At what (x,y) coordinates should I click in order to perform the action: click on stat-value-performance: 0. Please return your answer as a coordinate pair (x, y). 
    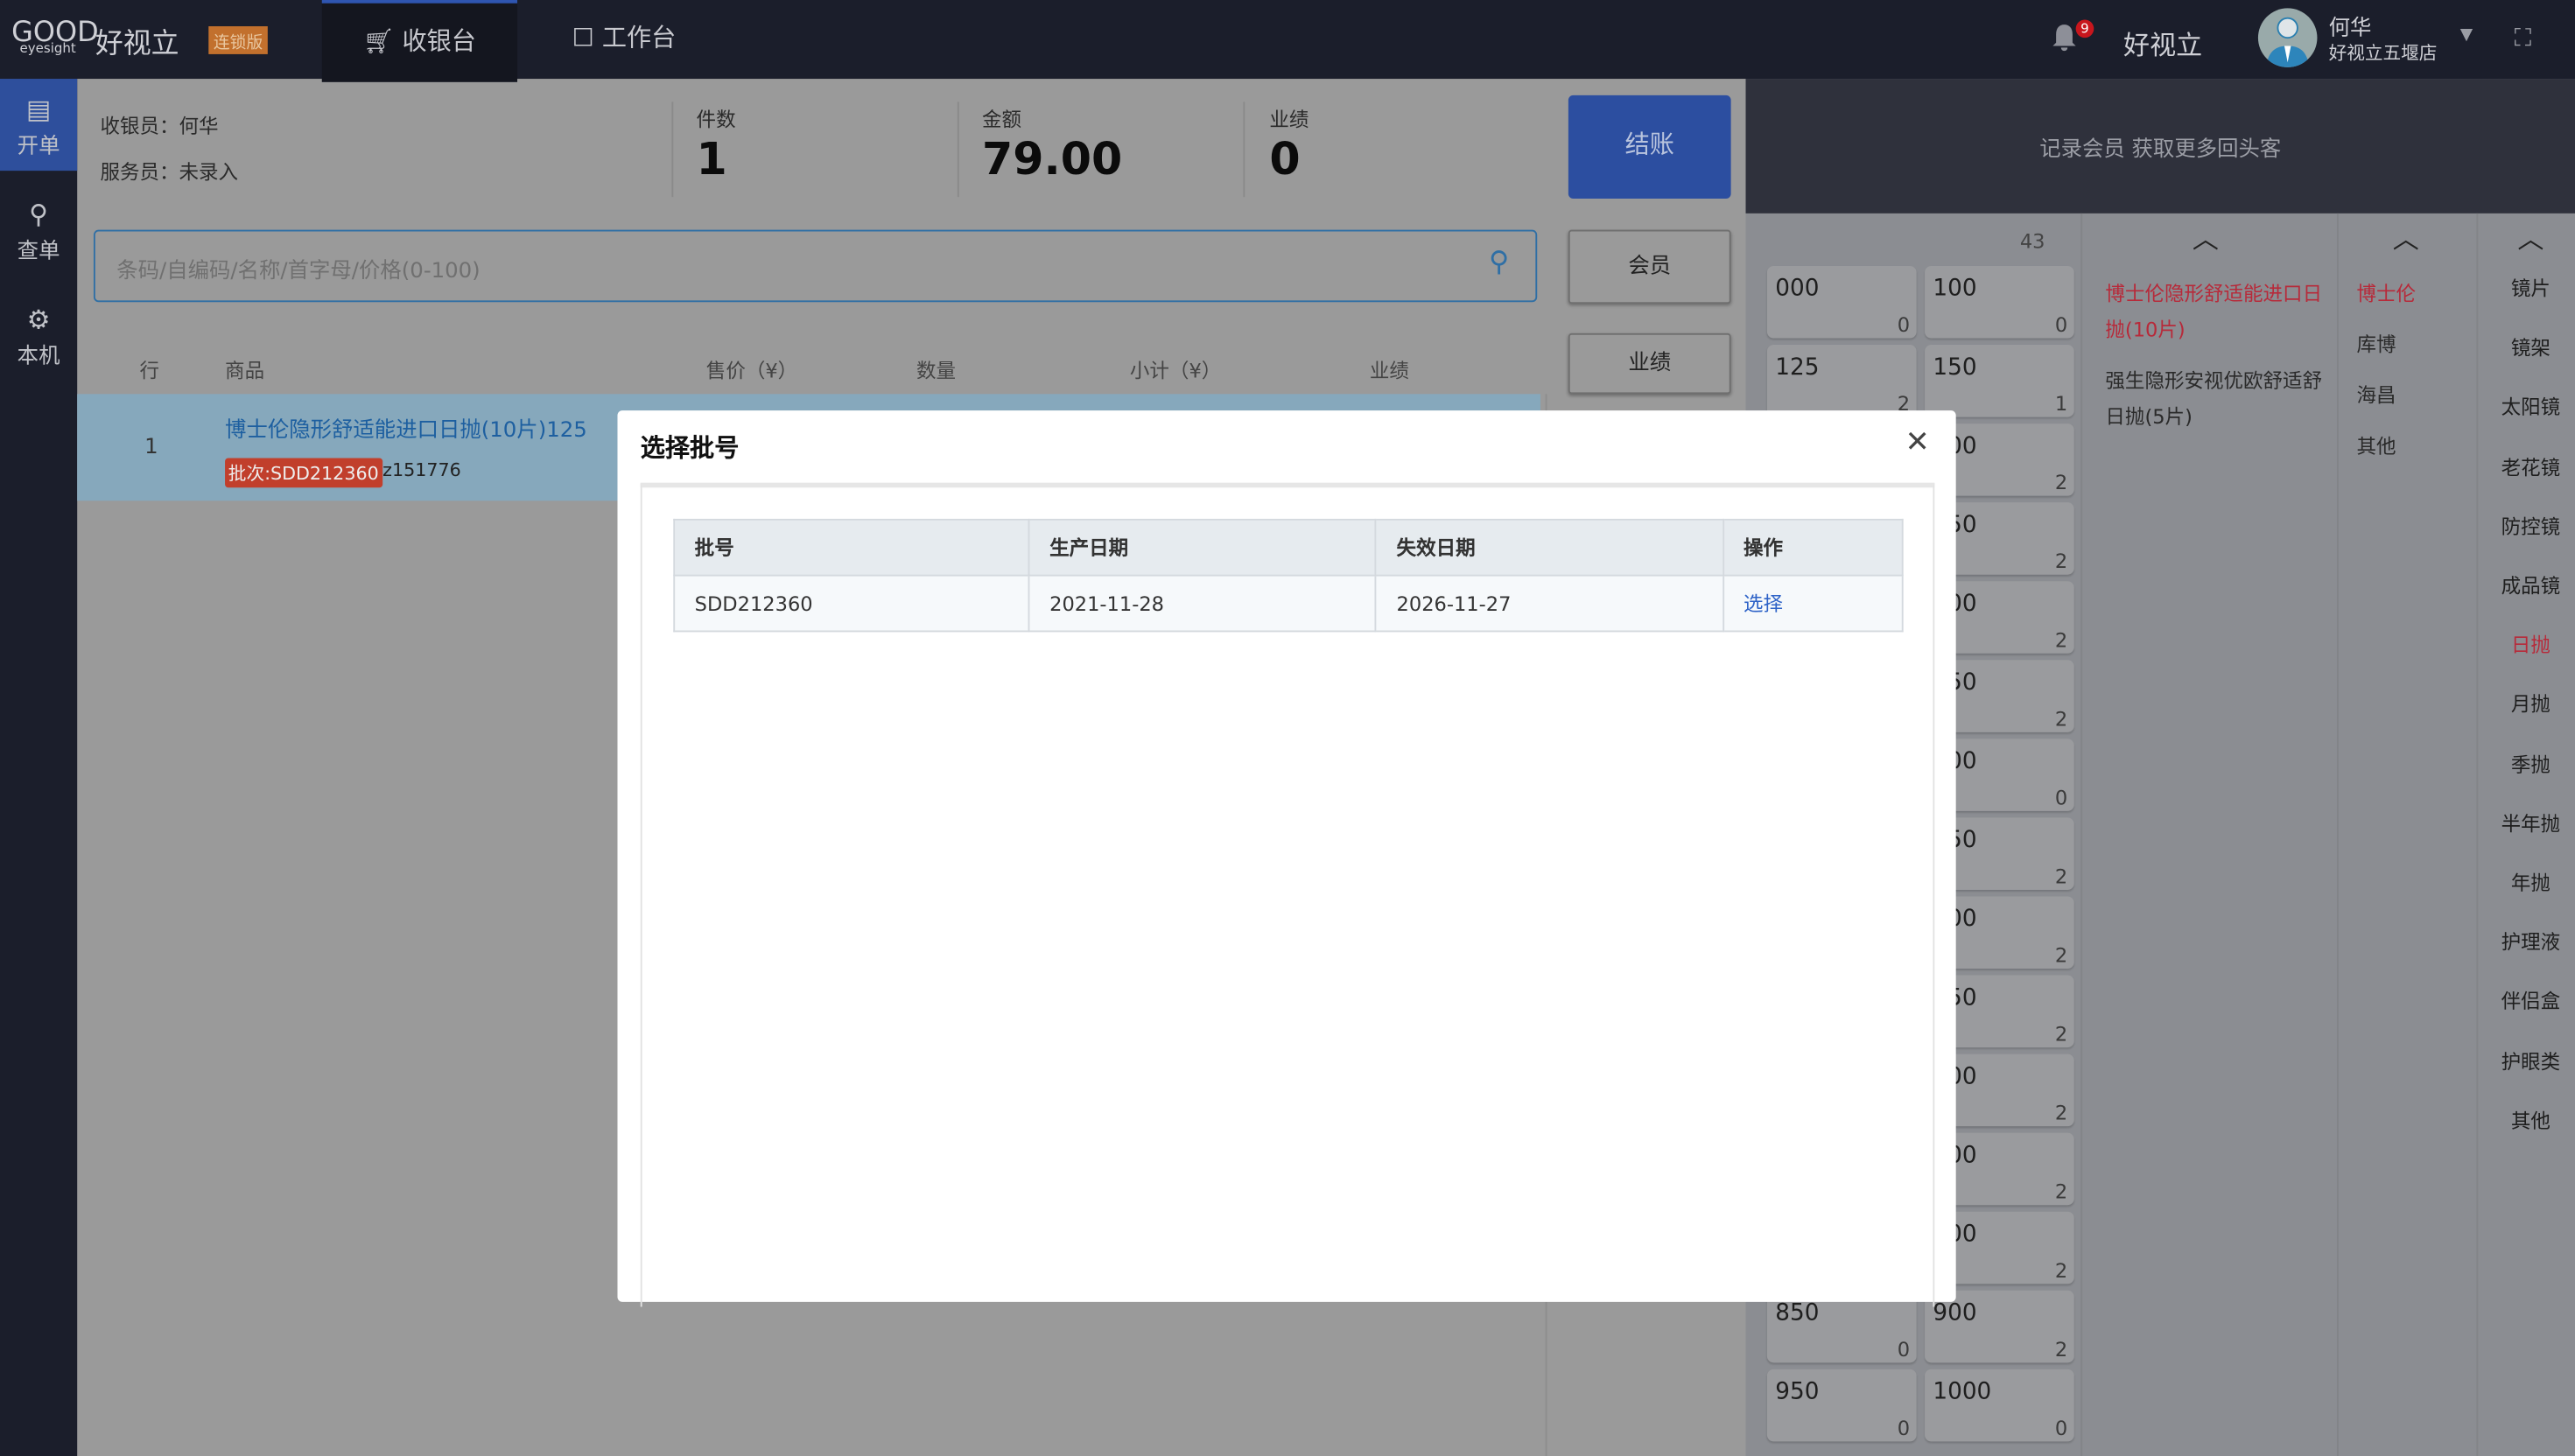
    Looking at the image, I should click on (1285, 160).